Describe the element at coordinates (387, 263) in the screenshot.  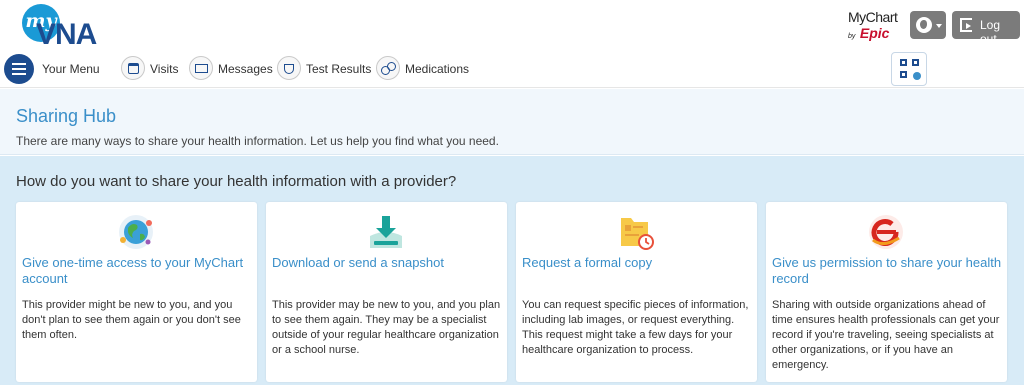
I see `card-title: Download or send a snapshot` at that location.